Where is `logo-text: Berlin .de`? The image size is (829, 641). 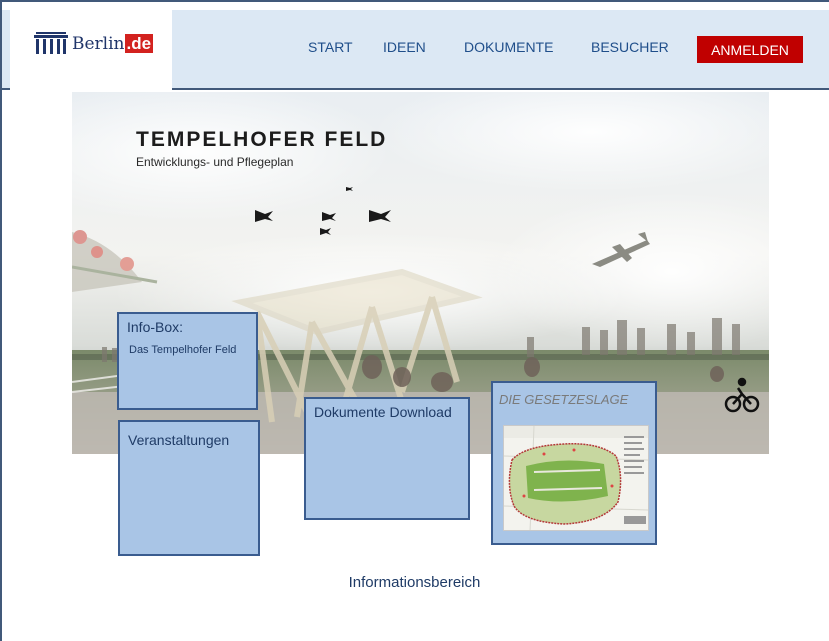
logo-text: Berlin .de is located at coordinates (113, 44).